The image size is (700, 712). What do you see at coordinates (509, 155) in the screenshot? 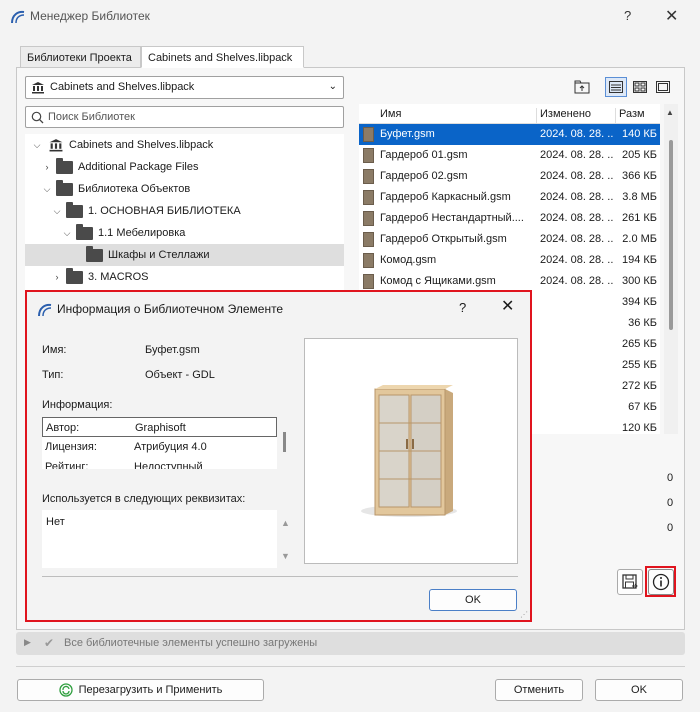
I see `file-row: Гардероб 01.gsm 2024. 08. 28. ... 205 КБ` at bounding box center [509, 155].